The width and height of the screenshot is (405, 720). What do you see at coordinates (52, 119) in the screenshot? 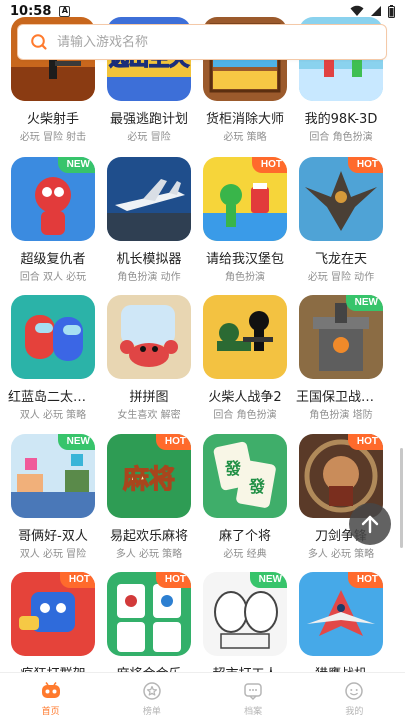
I see `game-title: 火柴射手` at bounding box center [52, 119].